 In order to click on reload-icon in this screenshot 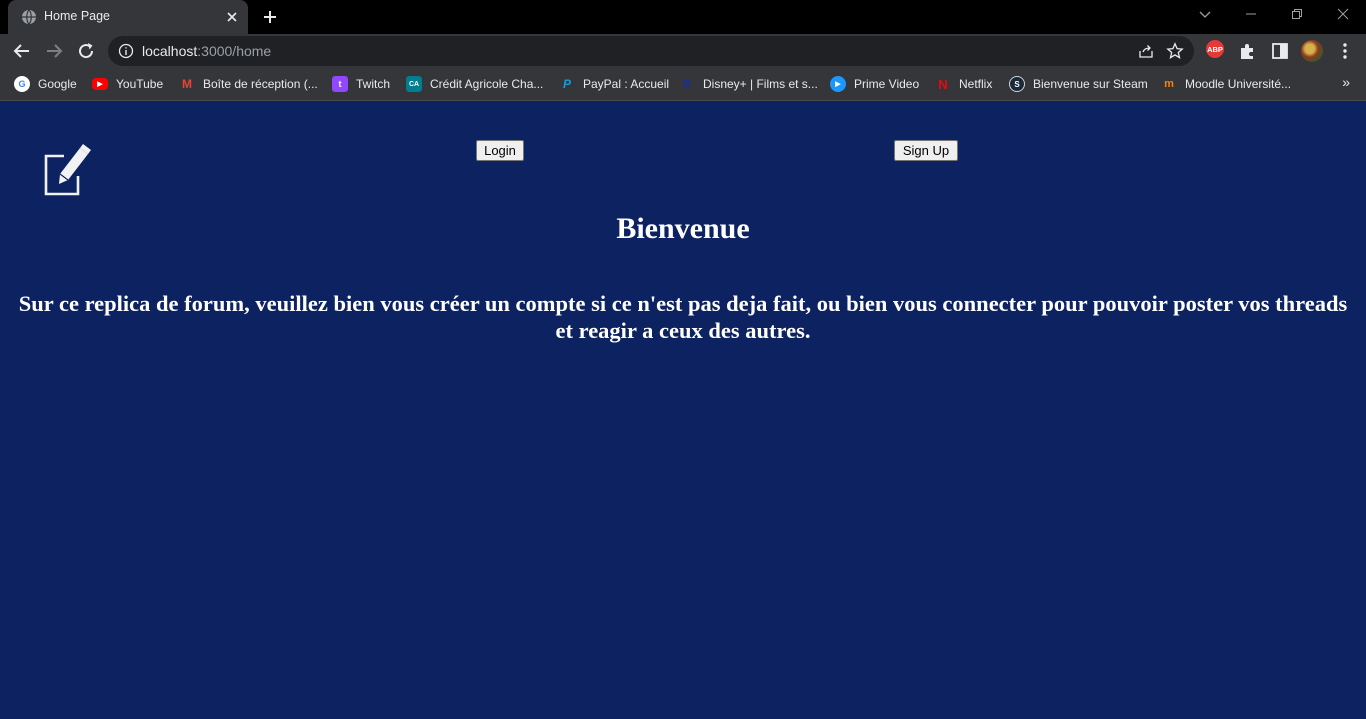, I will do `click(86, 51)`.